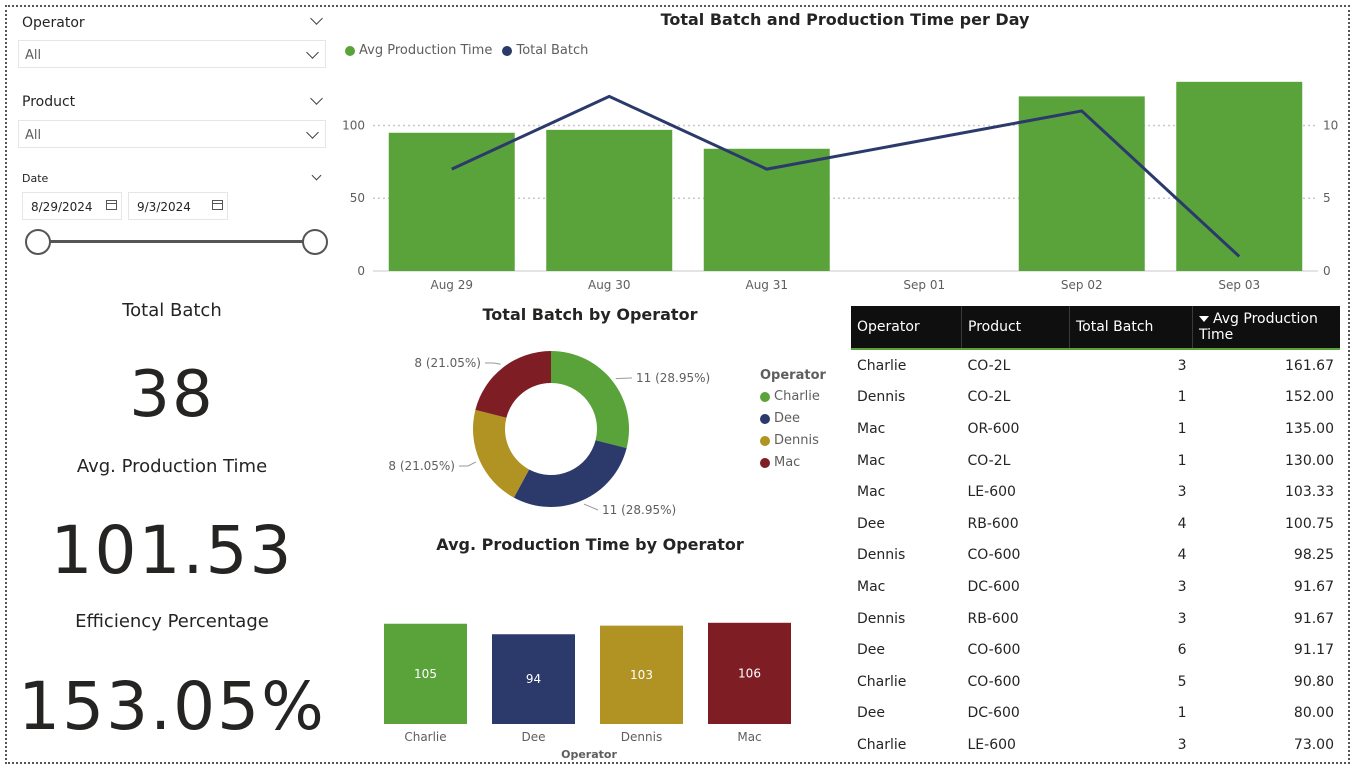 This screenshot has height=772, width=1359. I want to click on donut-data-label: 11 (28.95%), so click(673, 378).